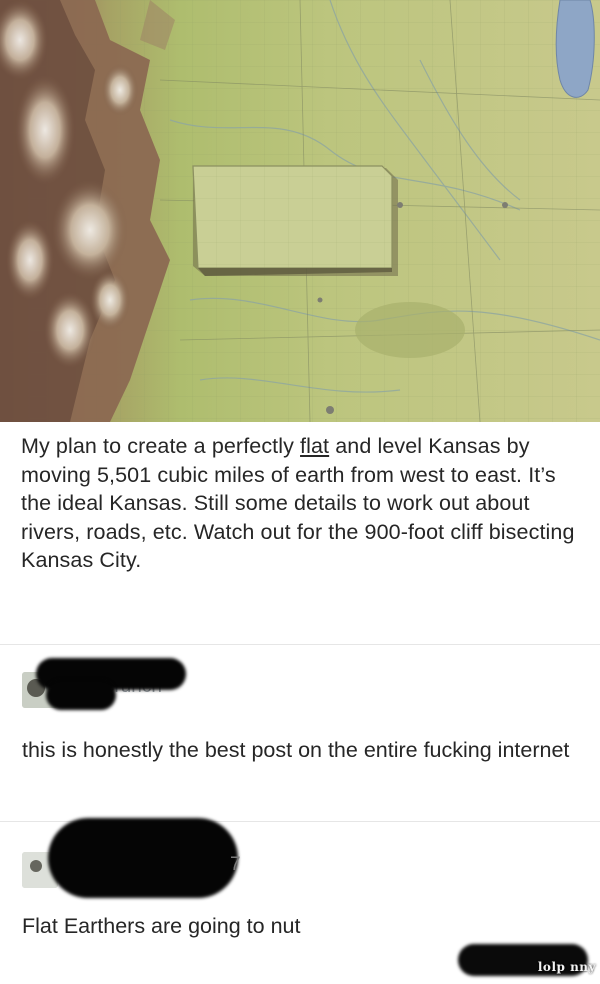 This screenshot has height=984, width=600. I want to click on lake-michigan, so click(575, 49).